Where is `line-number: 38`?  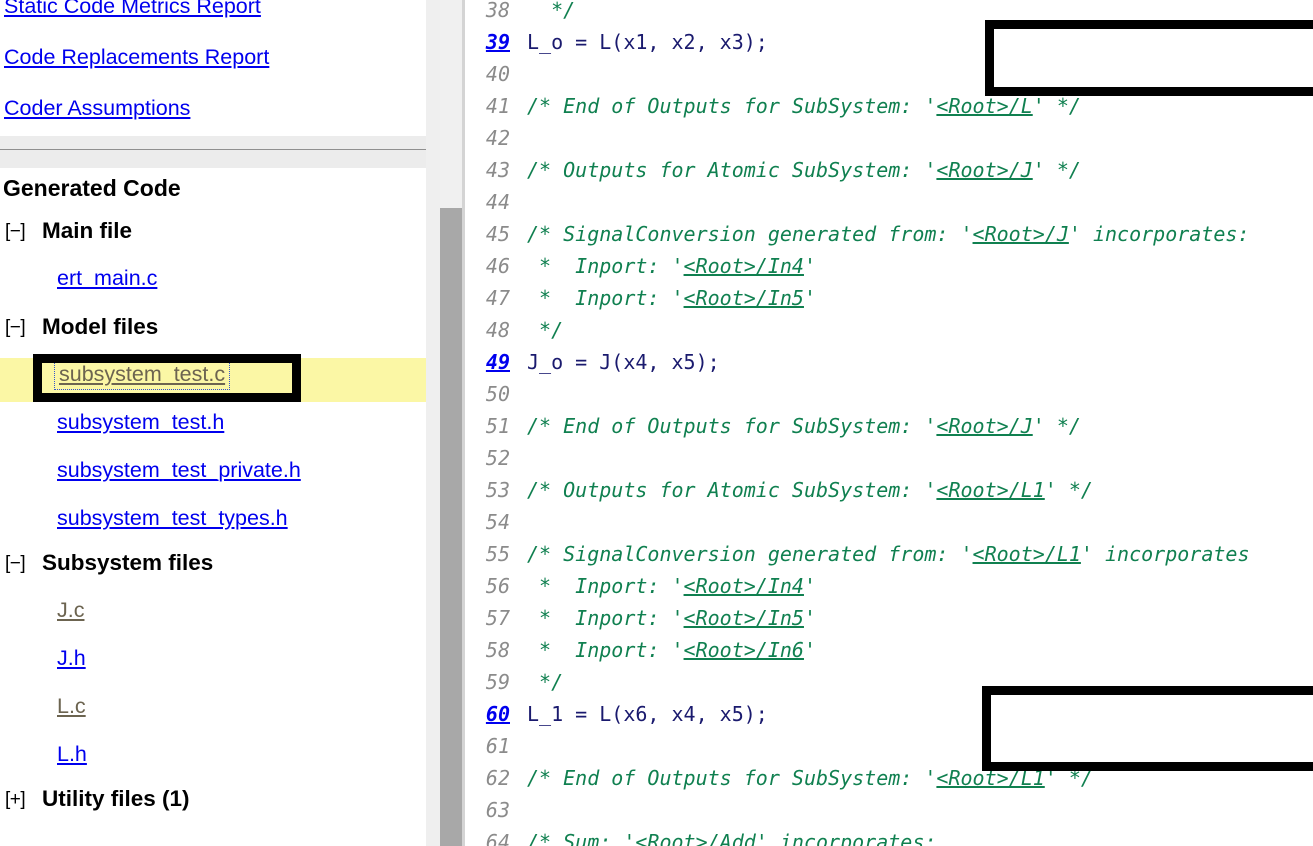
line-number: 38 is located at coordinates (497, 11).